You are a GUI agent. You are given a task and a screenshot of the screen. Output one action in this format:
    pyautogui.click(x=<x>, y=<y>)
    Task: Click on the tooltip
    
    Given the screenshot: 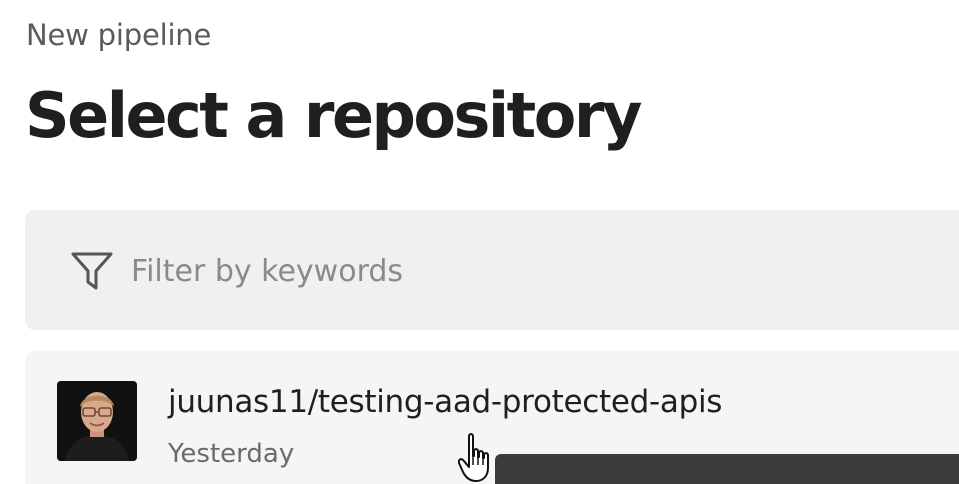 What is the action you would take?
    pyautogui.click(x=727, y=469)
    